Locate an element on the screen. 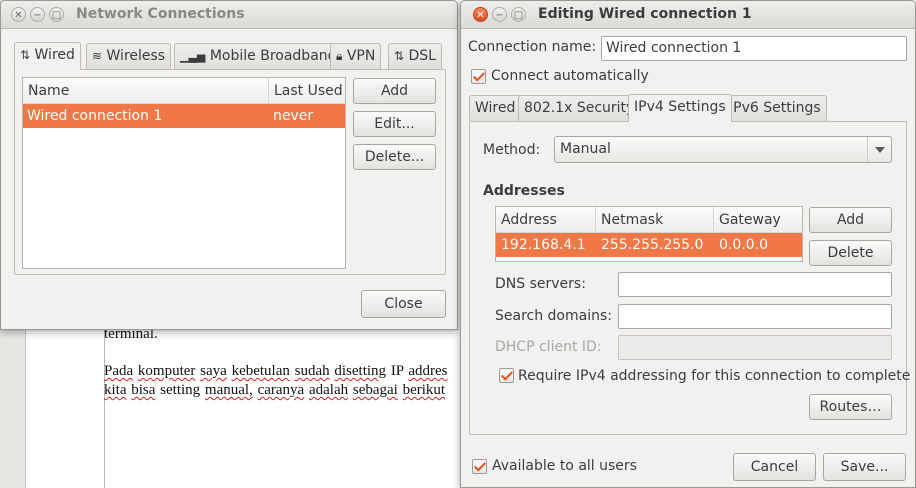 This screenshot has width=916, height=488. tab-wired: ⇅ Wired is located at coordinates (47, 56).